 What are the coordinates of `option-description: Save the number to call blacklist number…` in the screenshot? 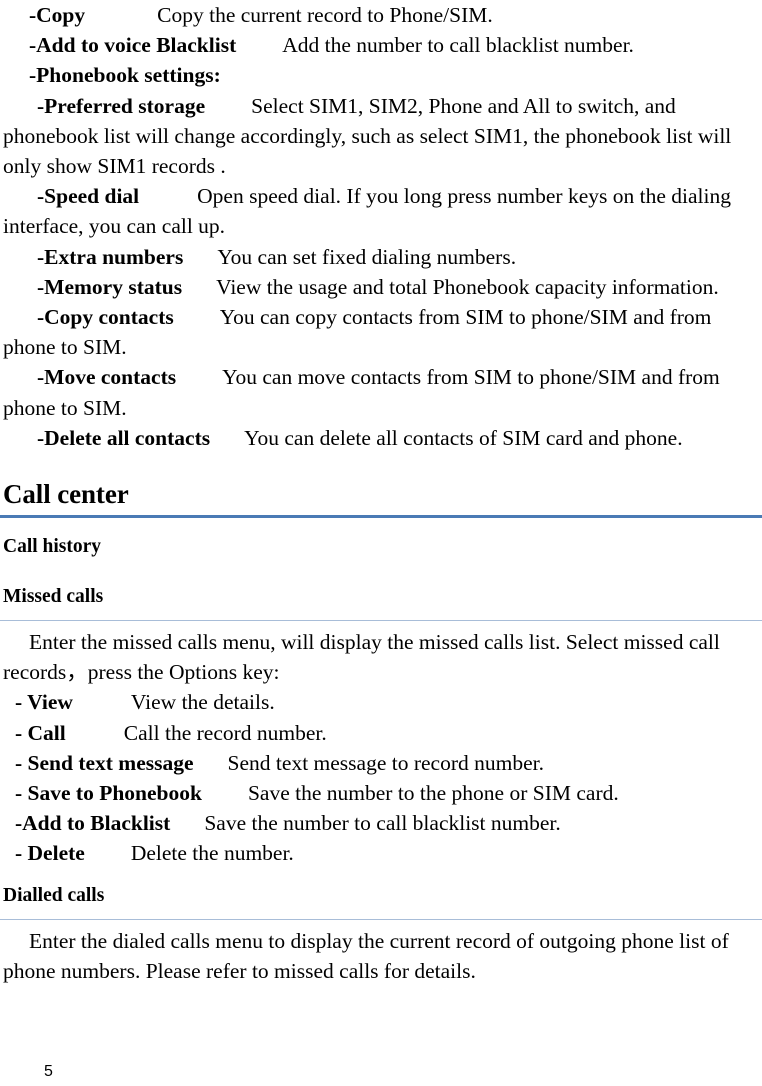 It's located at (382, 823).